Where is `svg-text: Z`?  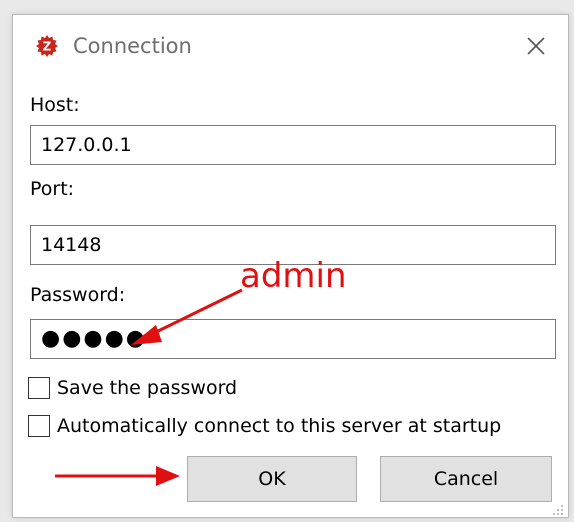 svg-text: Z is located at coordinates (47, 47).